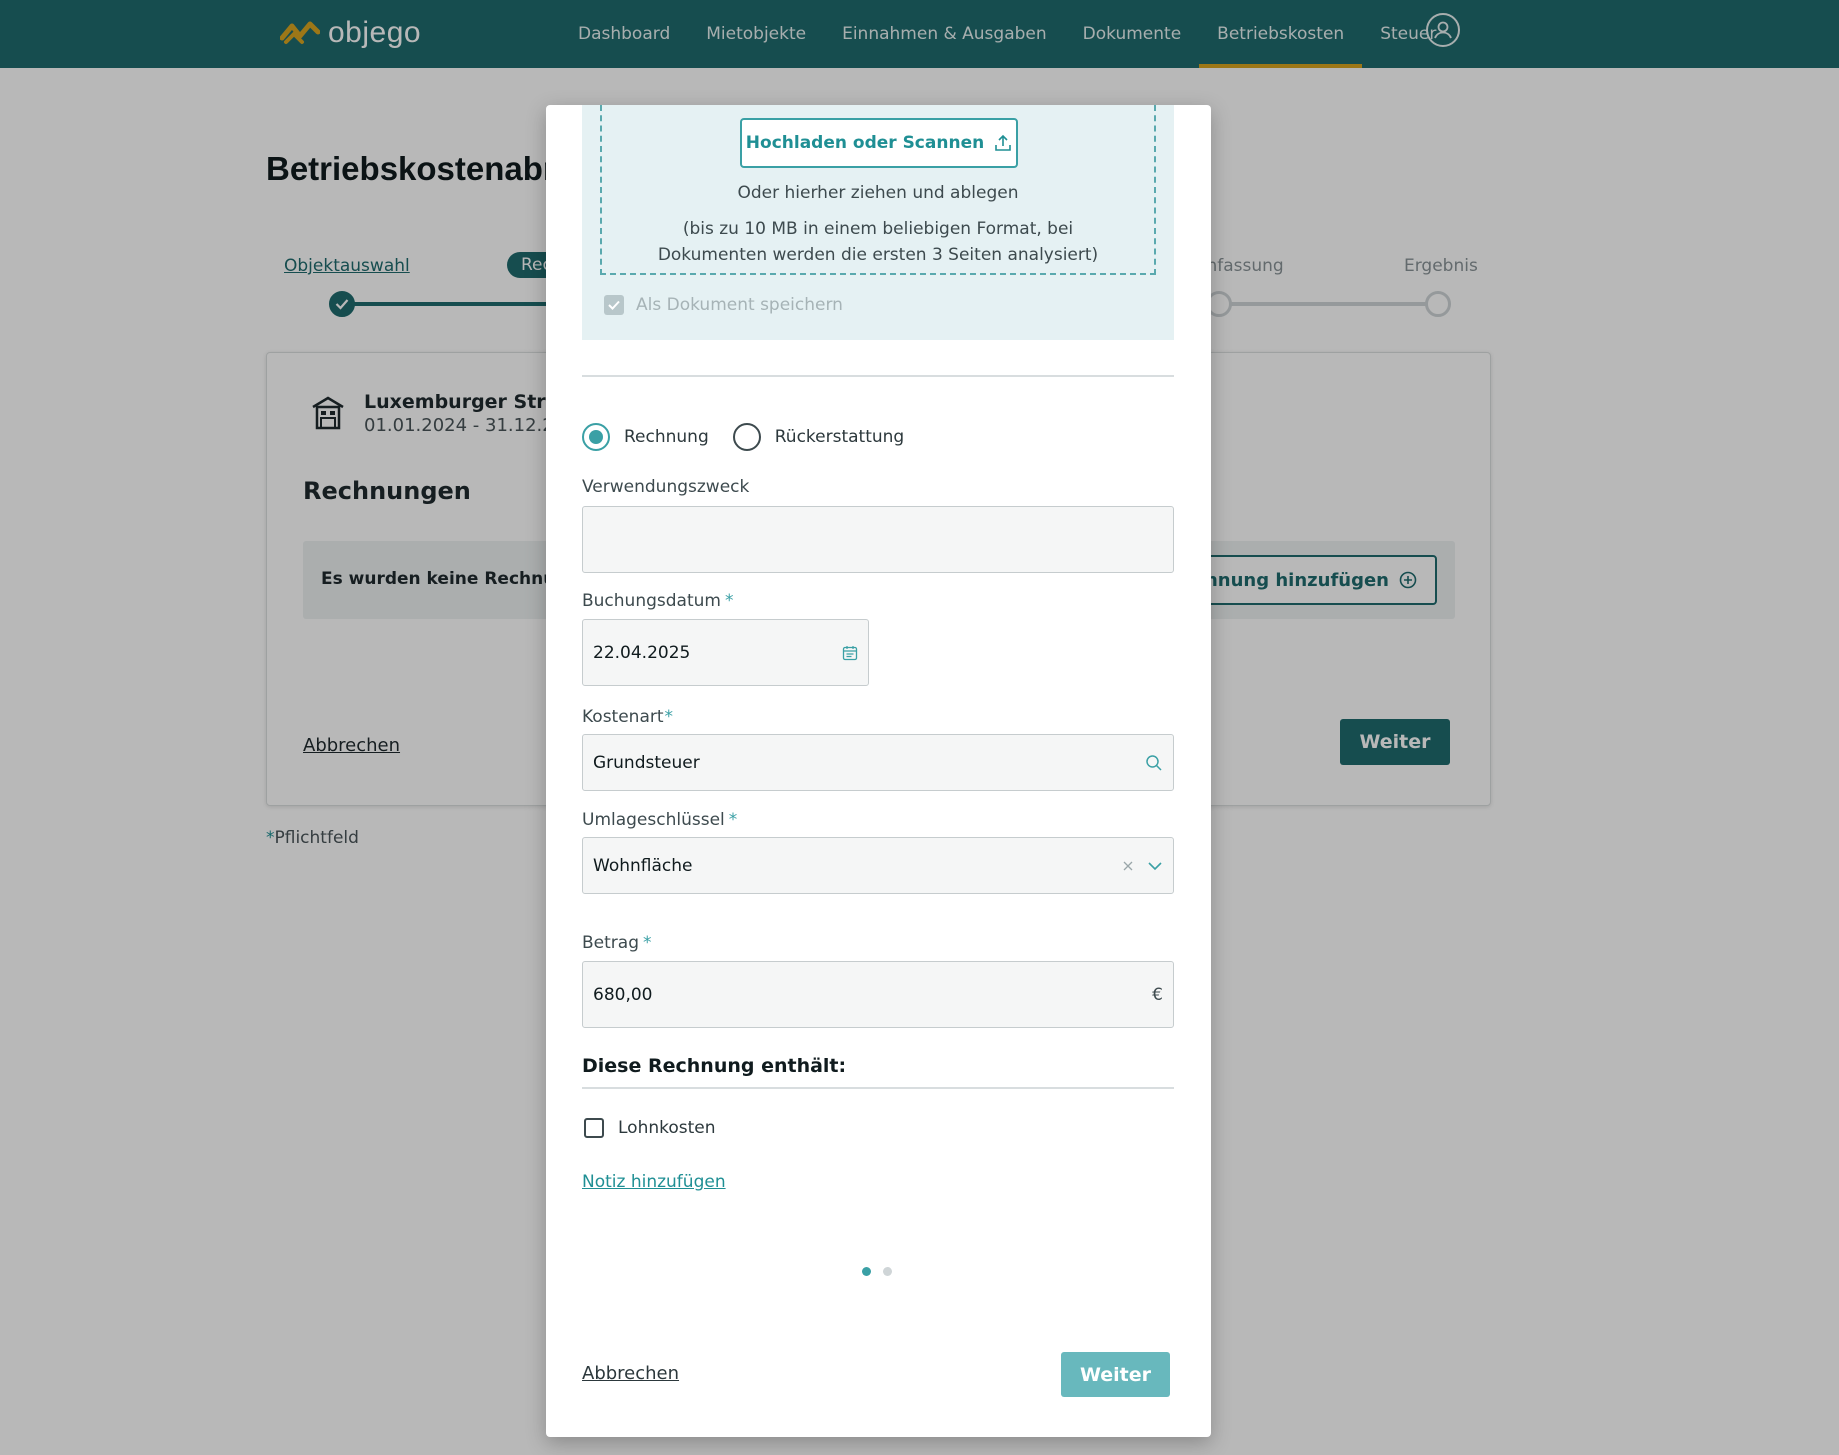 This screenshot has height=1455, width=1839. What do you see at coordinates (653, 820) in the screenshot?
I see `allocation-key-label-text: Umlageschlüssel` at bounding box center [653, 820].